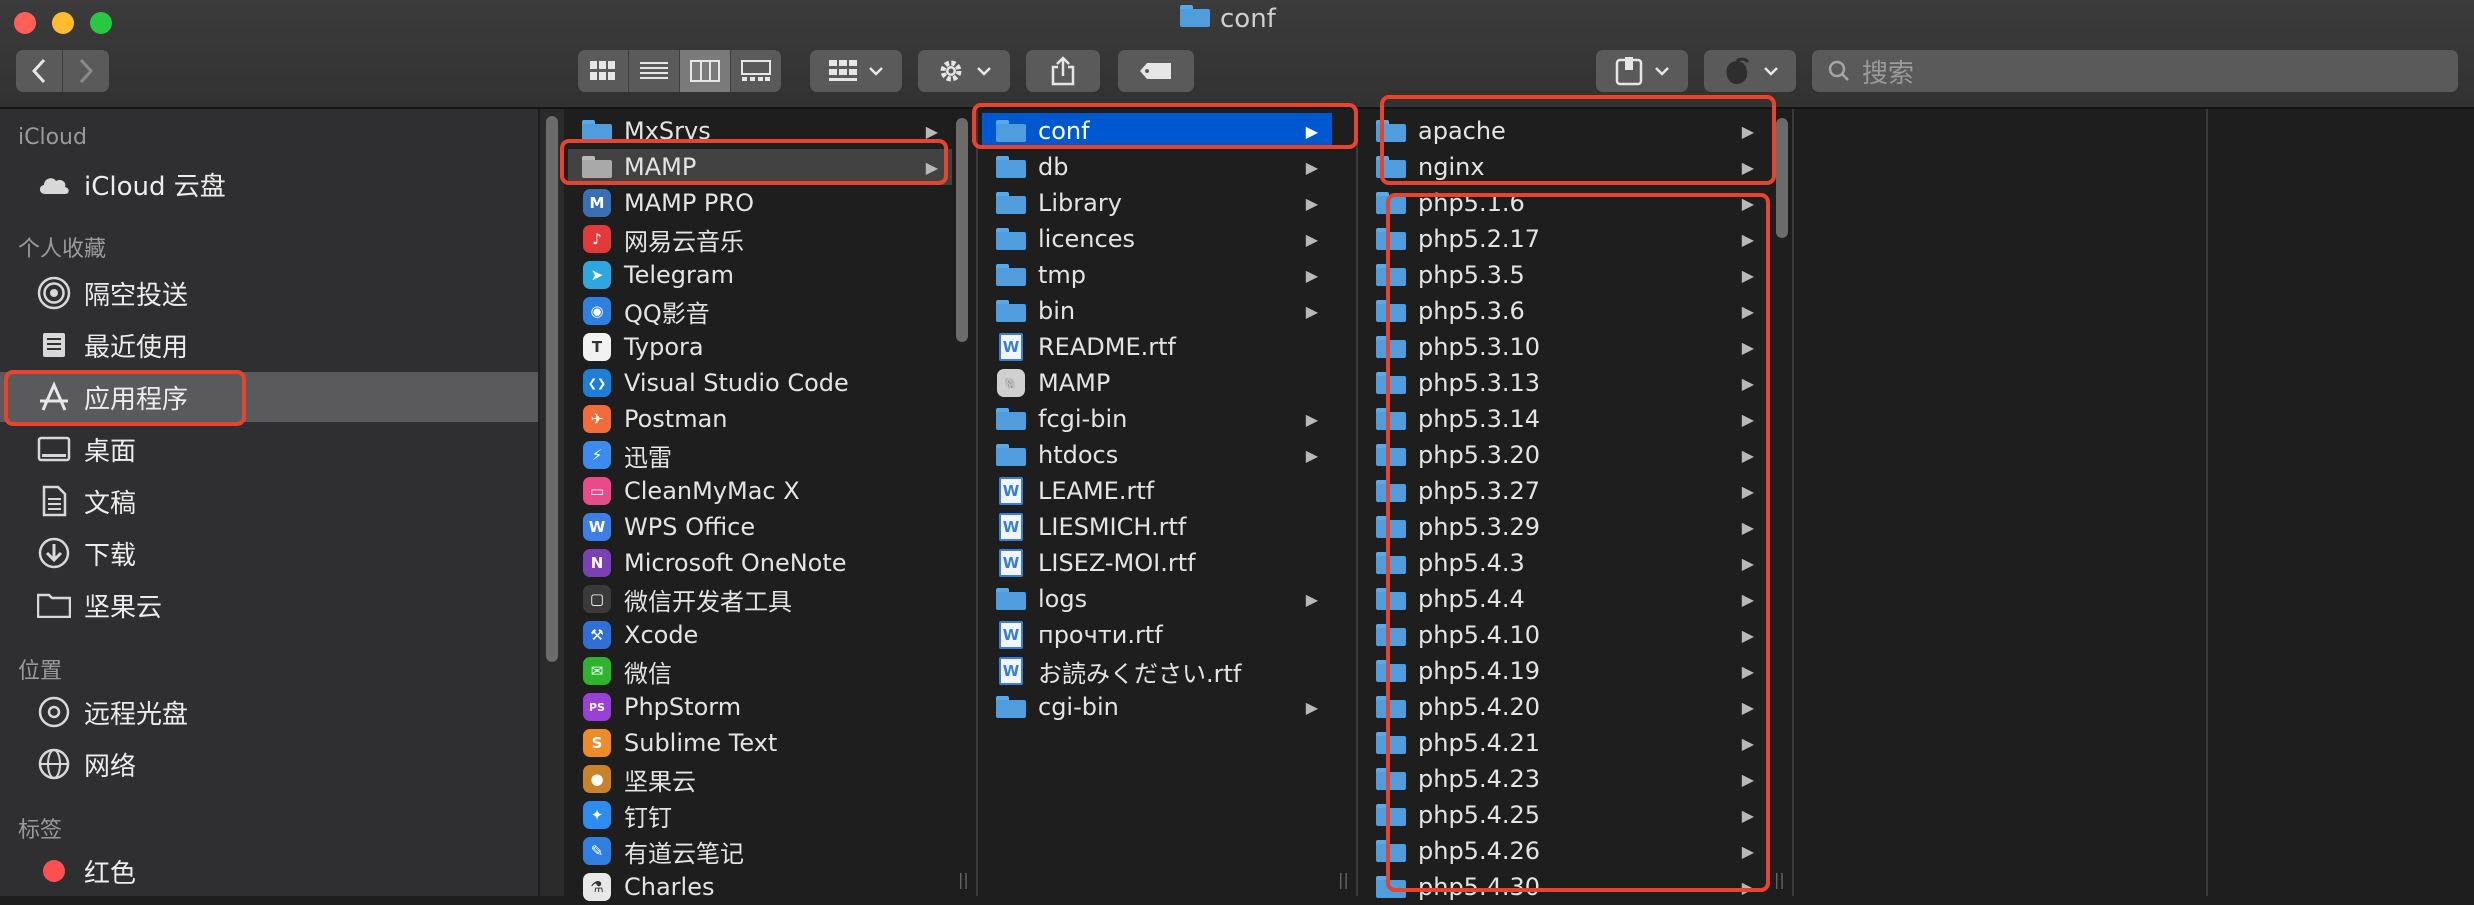 Image resolution: width=2474 pixels, height=905 pixels. I want to click on sidebar-item-network: 网络, so click(269, 764).